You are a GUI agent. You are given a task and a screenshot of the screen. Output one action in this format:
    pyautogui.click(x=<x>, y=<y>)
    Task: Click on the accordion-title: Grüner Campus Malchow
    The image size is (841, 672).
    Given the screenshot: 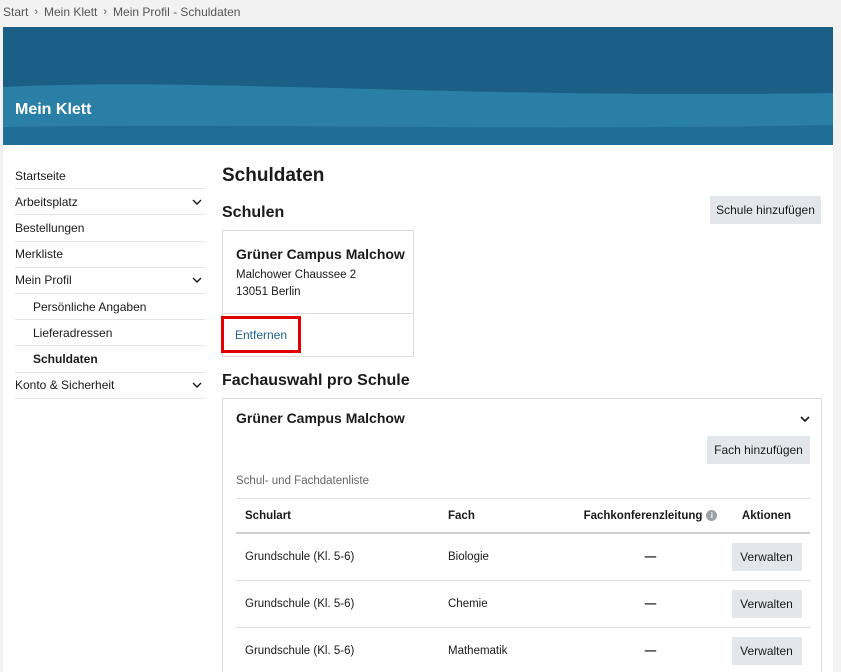 What is the action you would take?
    pyautogui.click(x=320, y=418)
    